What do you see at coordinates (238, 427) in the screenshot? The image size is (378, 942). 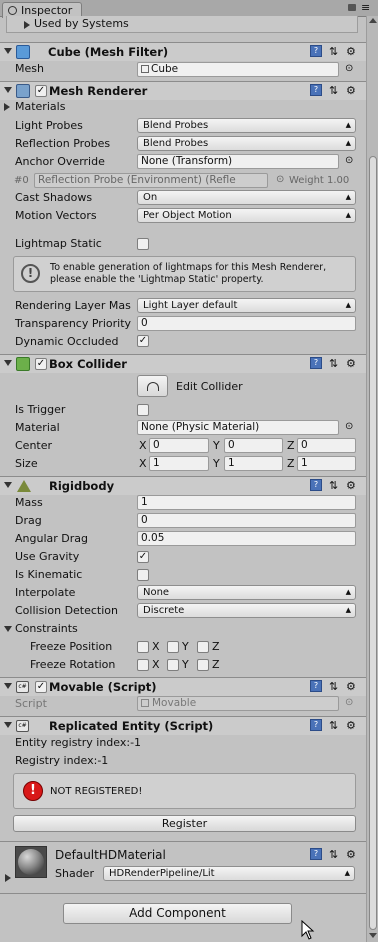 I see `physic-material-field: None (Physic Material)` at bounding box center [238, 427].